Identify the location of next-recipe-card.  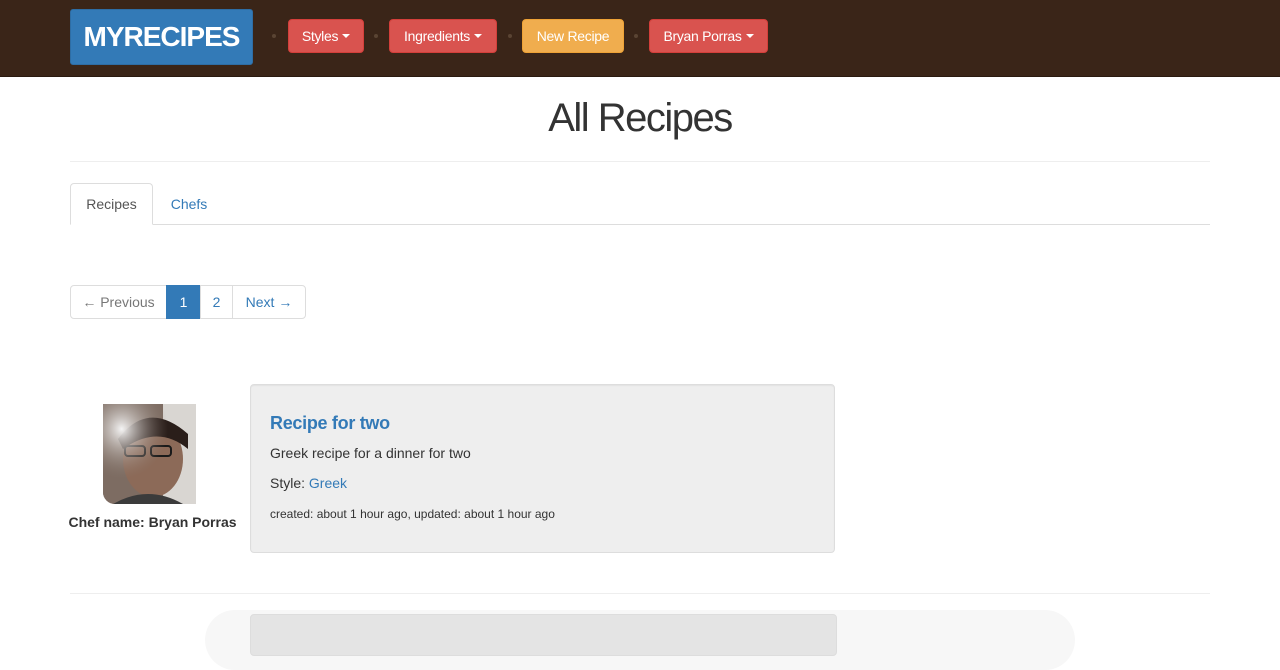
(543, 635).